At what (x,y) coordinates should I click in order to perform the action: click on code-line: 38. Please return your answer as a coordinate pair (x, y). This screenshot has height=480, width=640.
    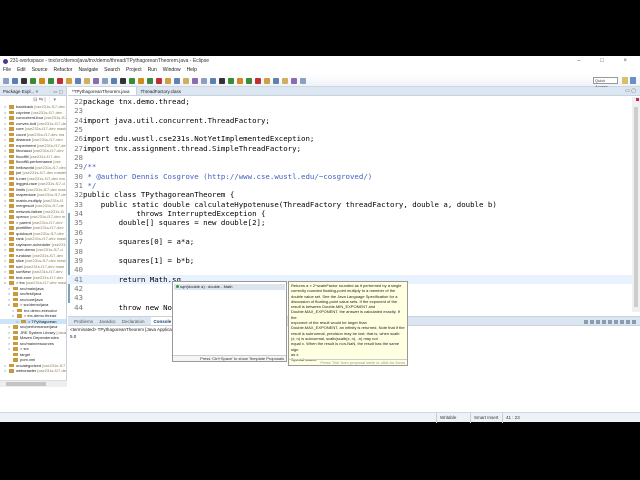
    Looking at the image, I should click on (350, 251).